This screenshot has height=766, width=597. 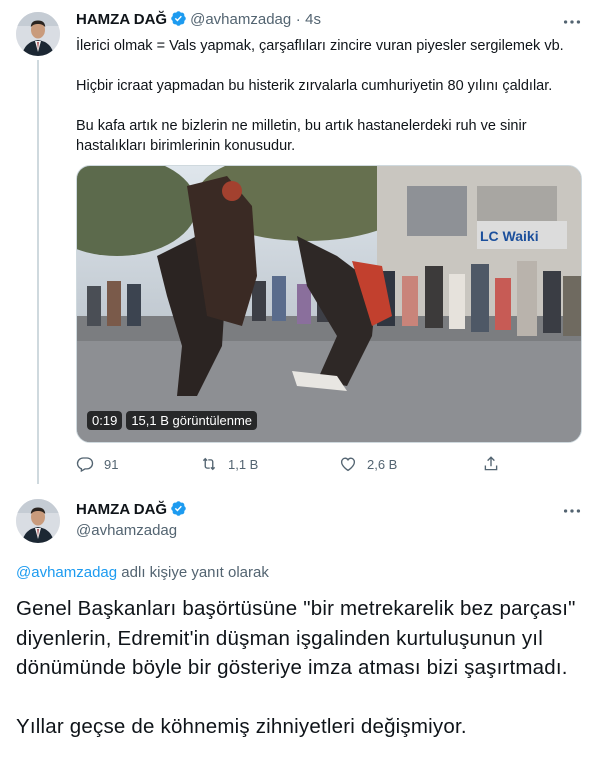 What do you see at coordinates (105, 420) in the screenshot?
I see `video-duration: 0:19` at bounding box center [105, 420].